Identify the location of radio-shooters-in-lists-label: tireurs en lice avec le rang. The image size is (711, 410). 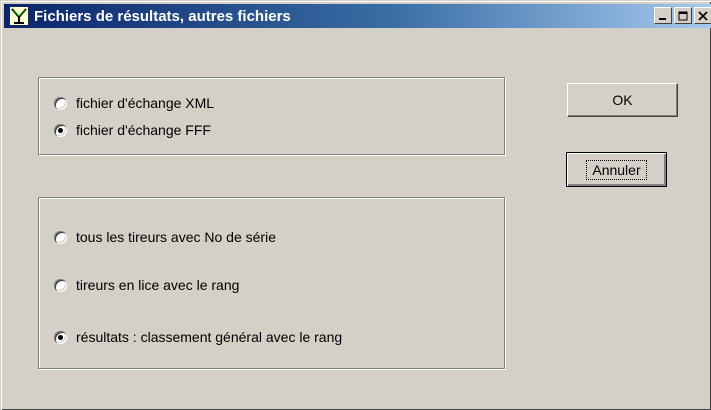
(158, 285).